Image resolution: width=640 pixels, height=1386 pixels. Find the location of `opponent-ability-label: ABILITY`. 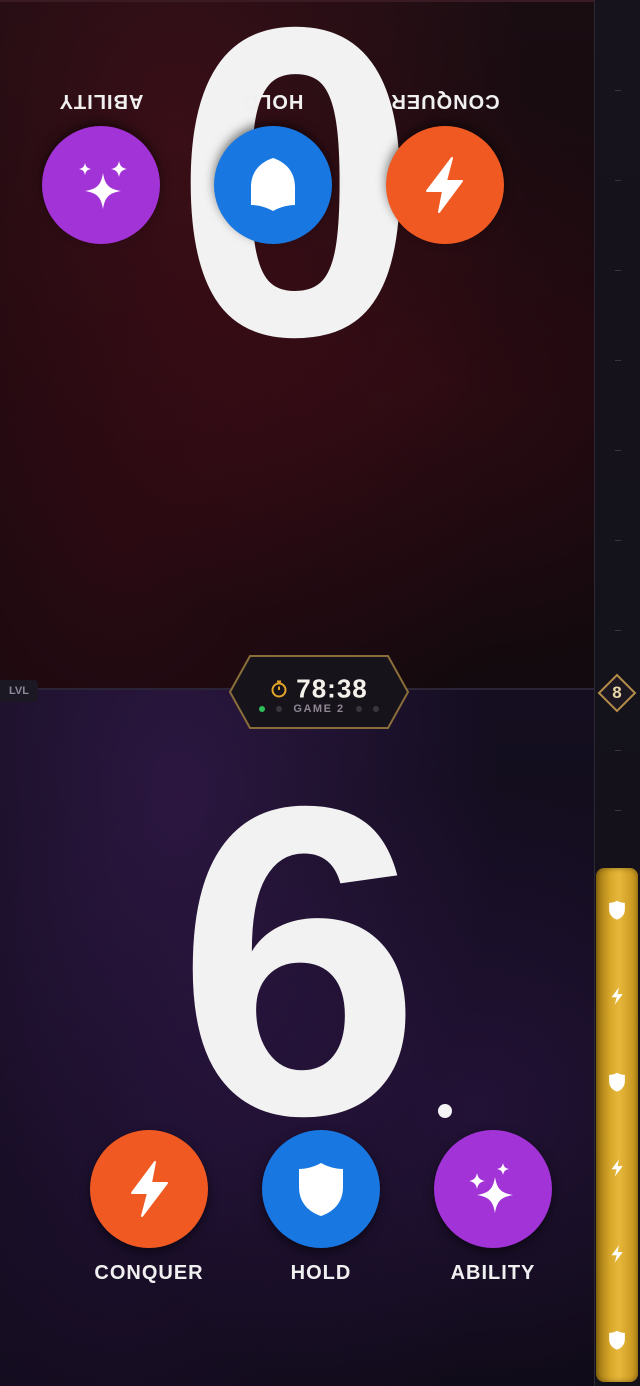

opponent-ability-label: ABILITY is located at coordinates (101, 101).